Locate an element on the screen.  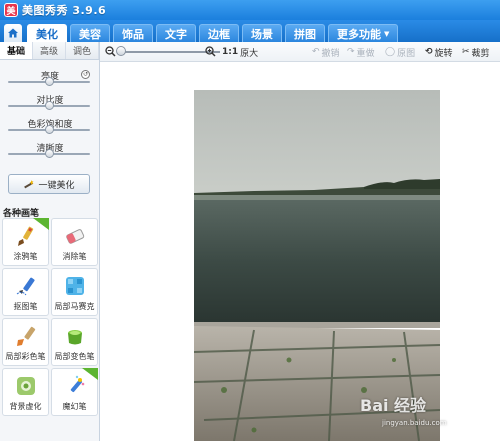
tab-accessories: 饰品 is located at coordinates (133, 33).